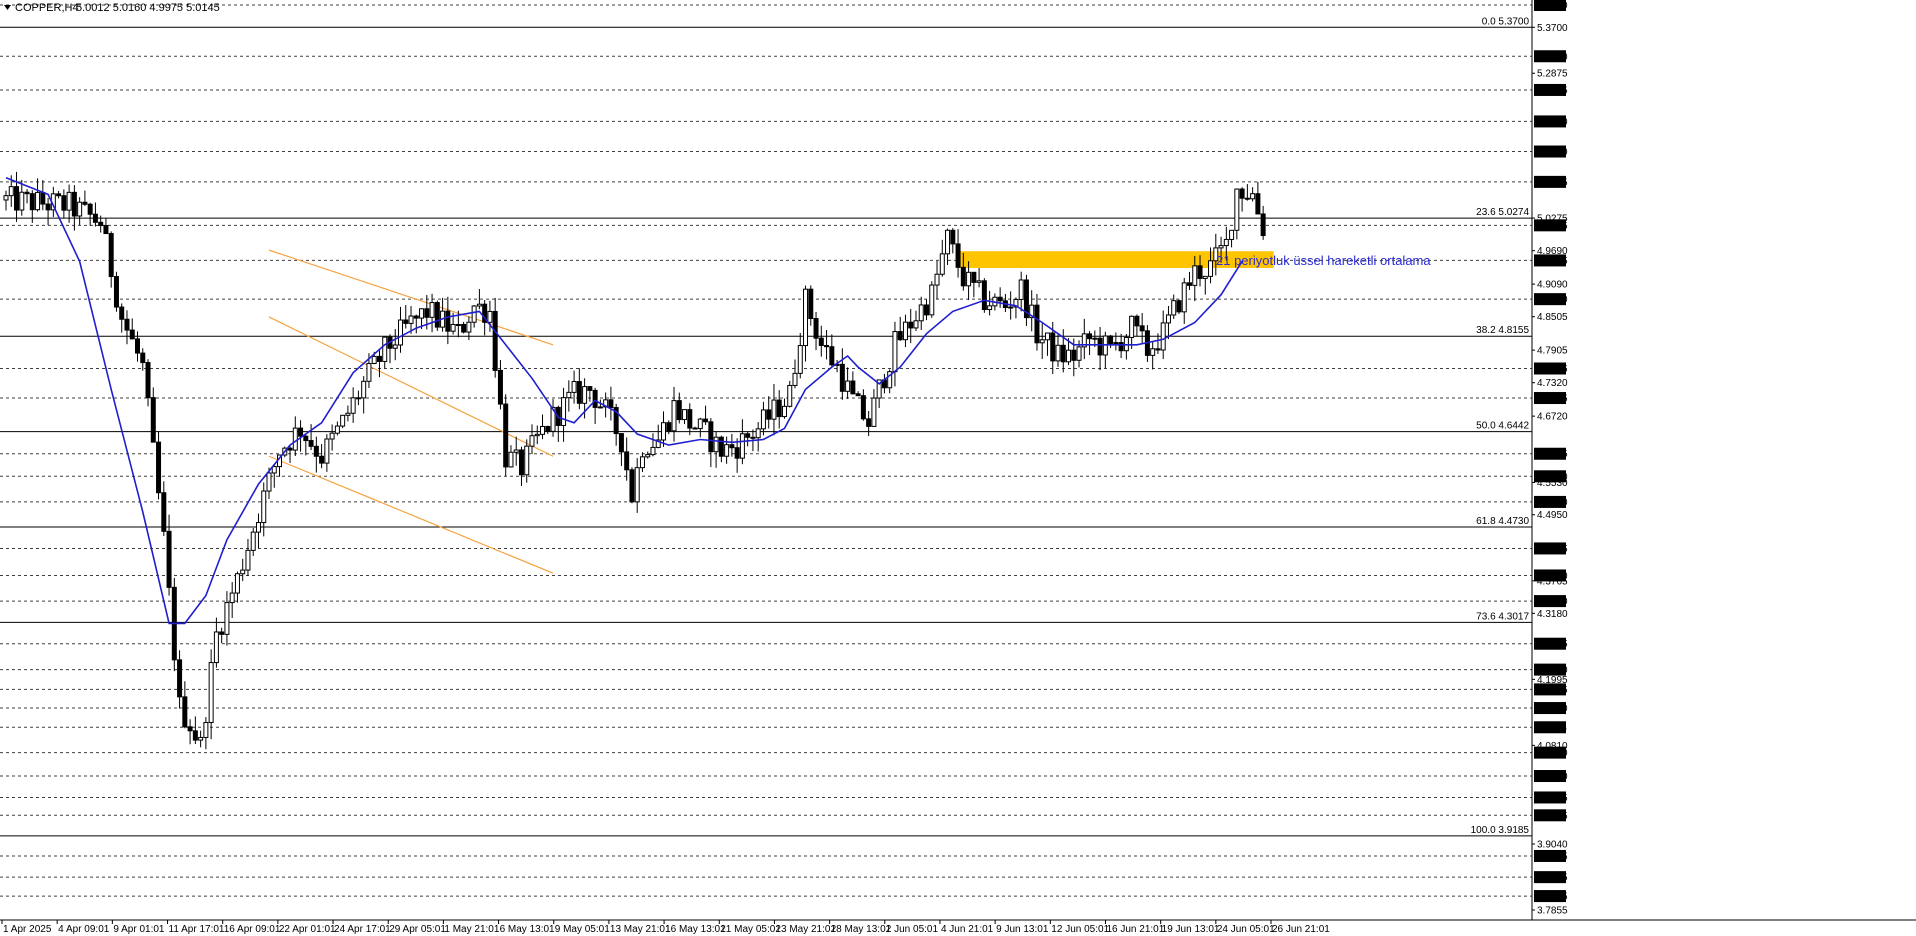  I want to click on time-label: 13 May 21:01, so click(640, 929).